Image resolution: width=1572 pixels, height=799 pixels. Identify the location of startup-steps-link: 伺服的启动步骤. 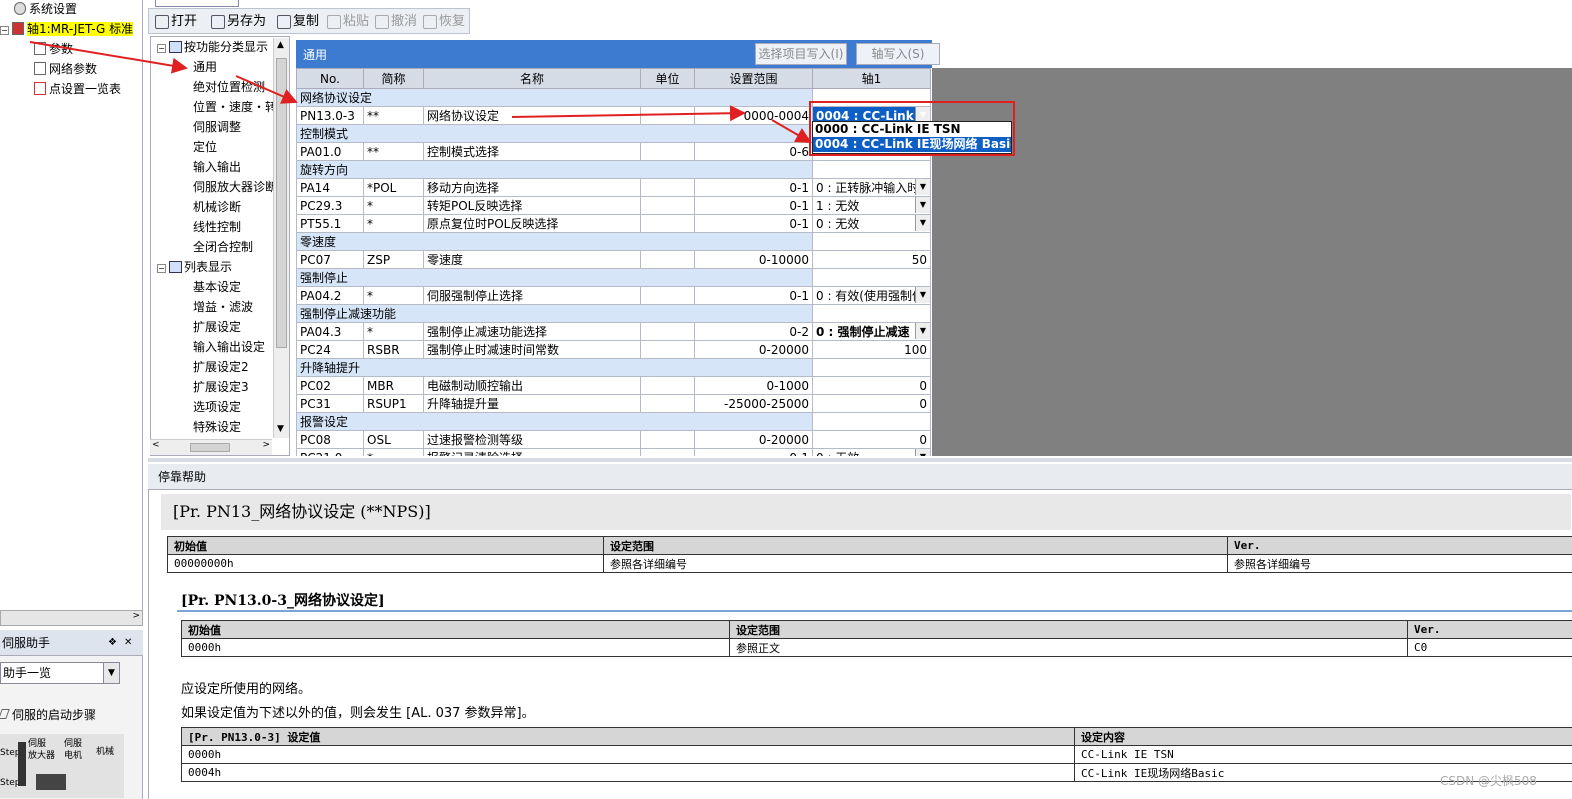
(48, 714).